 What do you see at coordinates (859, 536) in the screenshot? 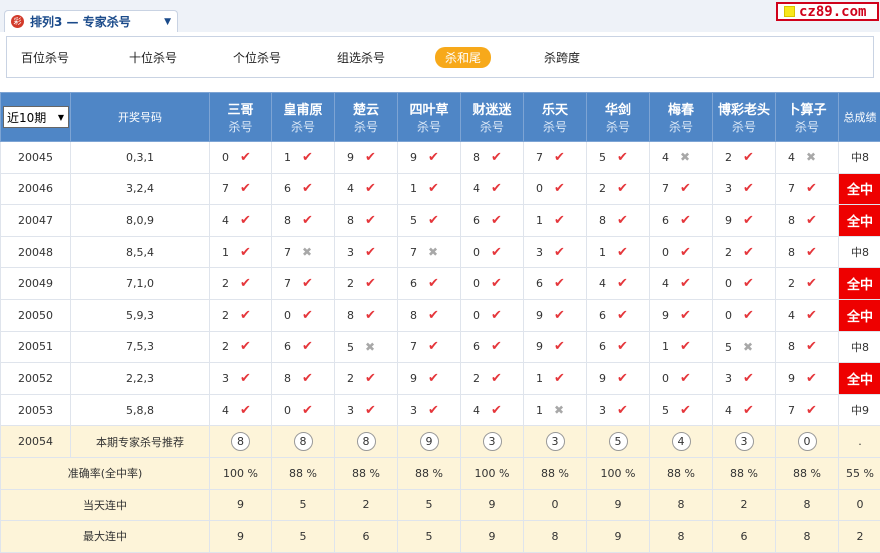
I see `total-cell: 2` at bounding box center [859, 536].